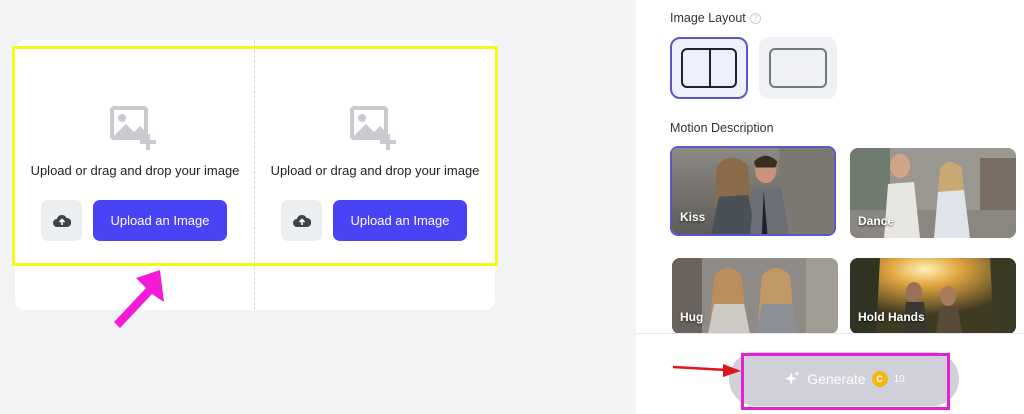  Describe the element at coordinates (891, 317) in the screenshot. I see `motion-label: Hold Hands` at that location.